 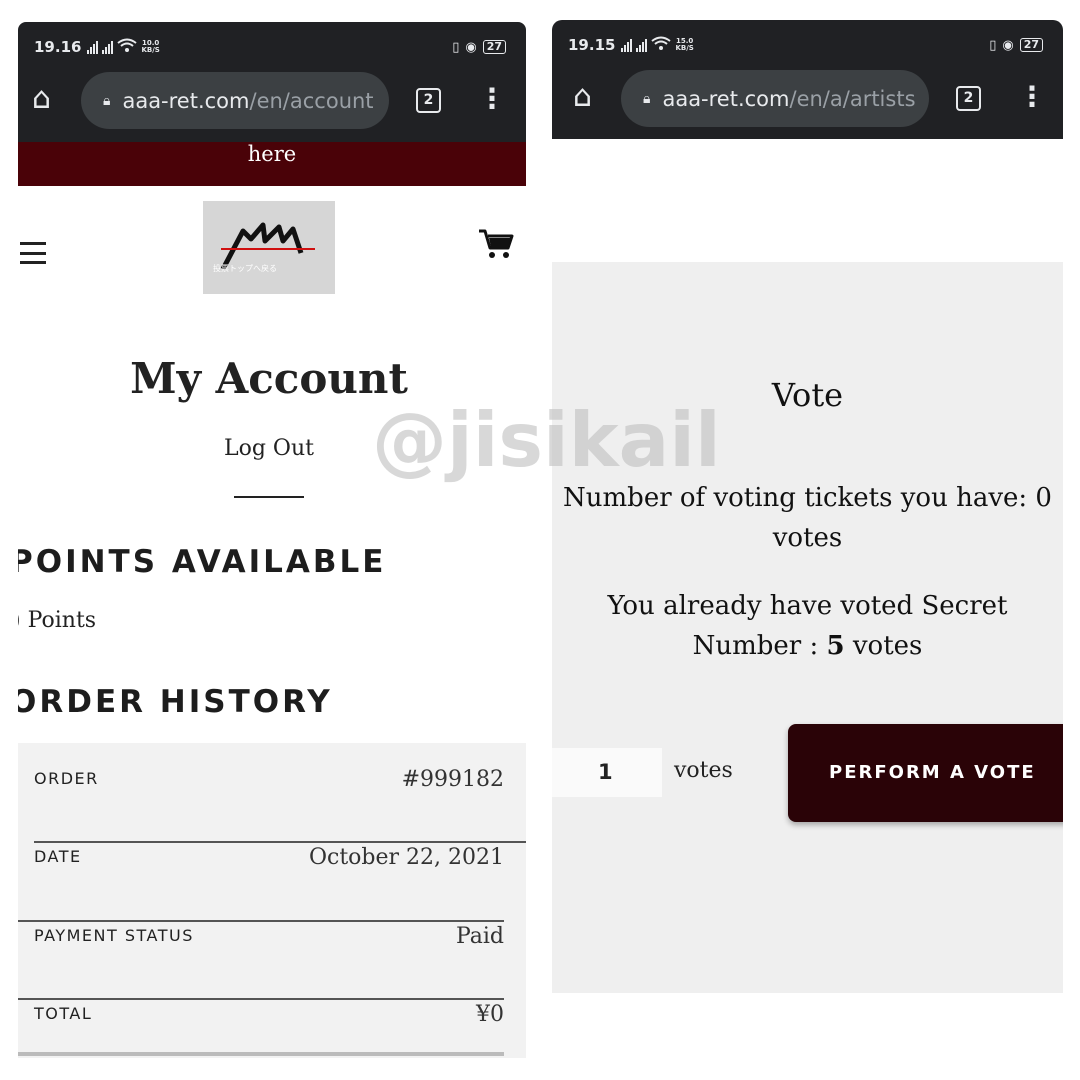 I want to click on total-value: ¥0, so click(x=490, y=1014).